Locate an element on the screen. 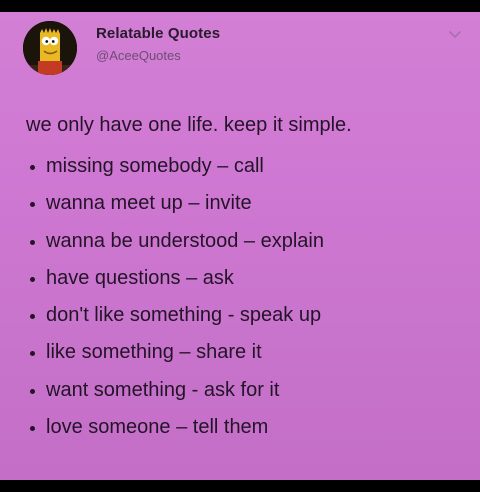 This screenshot has width=480, height=492. list-item-text: wanna meet up – invite is located at coordinates (149, 203).